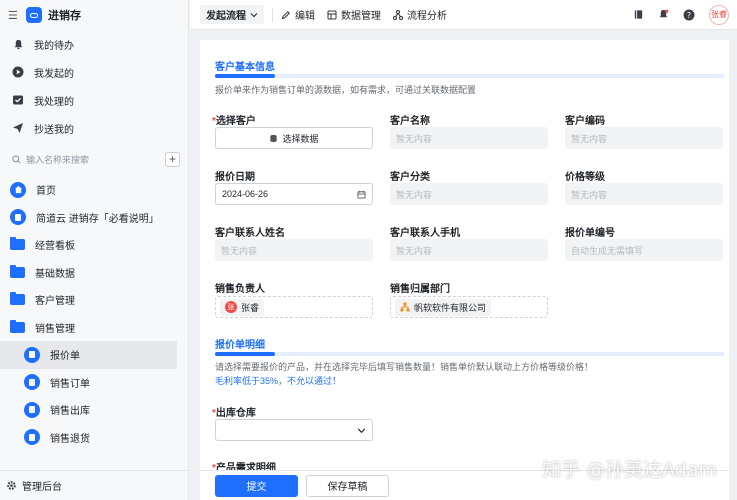 The image size is (737, 500). I want to click on sidebar-item-label: 报价单, so click(65, 357).